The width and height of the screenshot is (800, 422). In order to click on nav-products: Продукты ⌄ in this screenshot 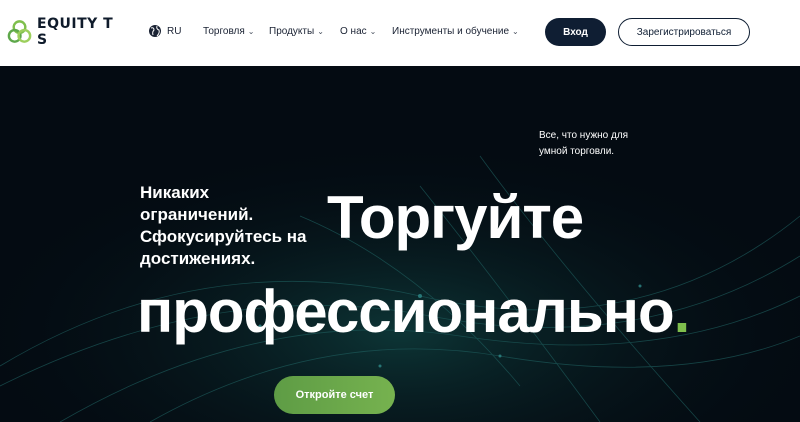, I will do `click(296, 31)`.